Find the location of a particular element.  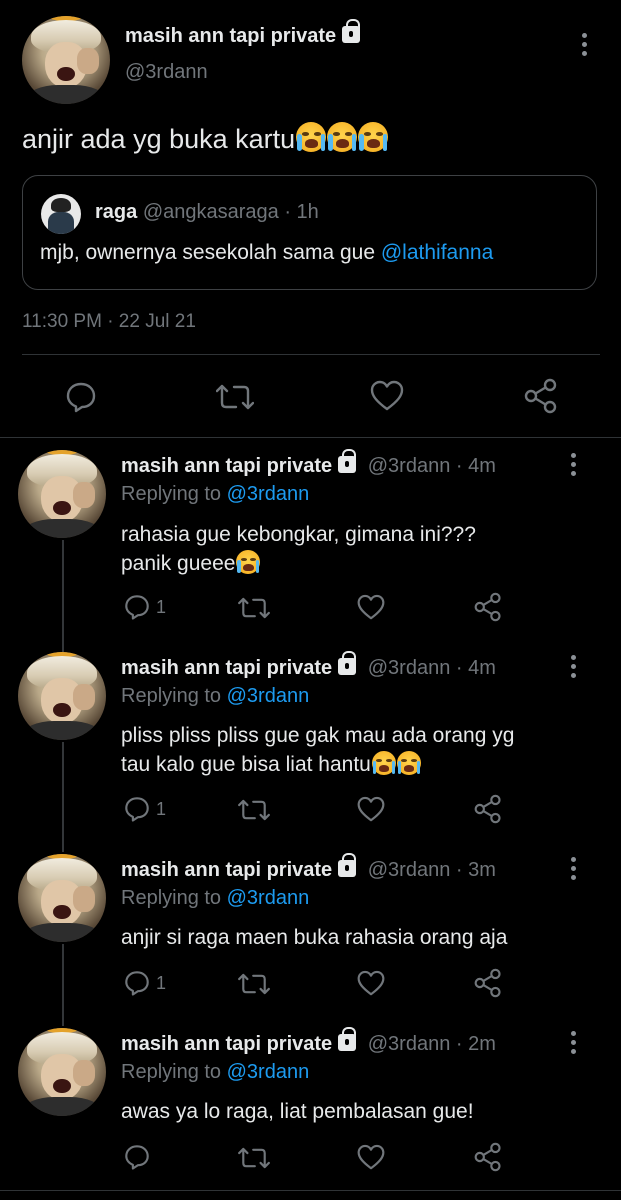

reply-text-line: awas ya lo raga, liat pembalasan gue! is located at coordinates (297, 1111).